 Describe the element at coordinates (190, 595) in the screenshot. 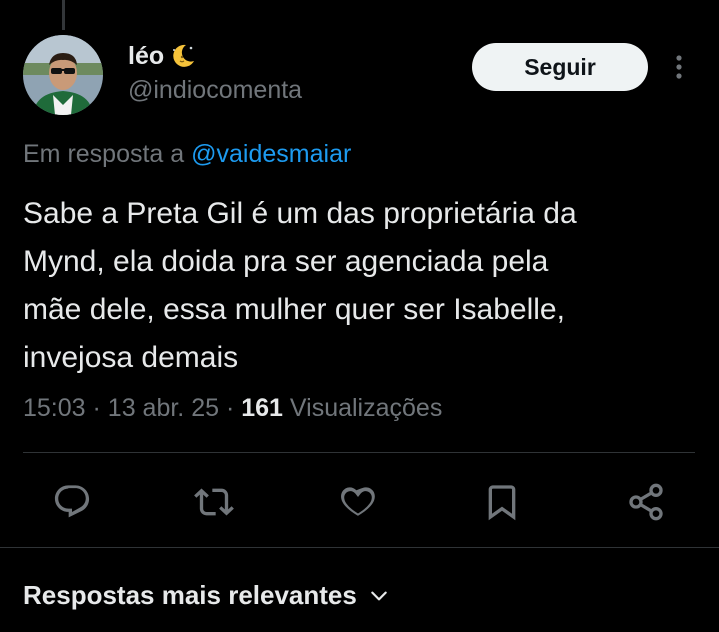

I see `replies-sort-label: Respostas mais relevantes` at that location.